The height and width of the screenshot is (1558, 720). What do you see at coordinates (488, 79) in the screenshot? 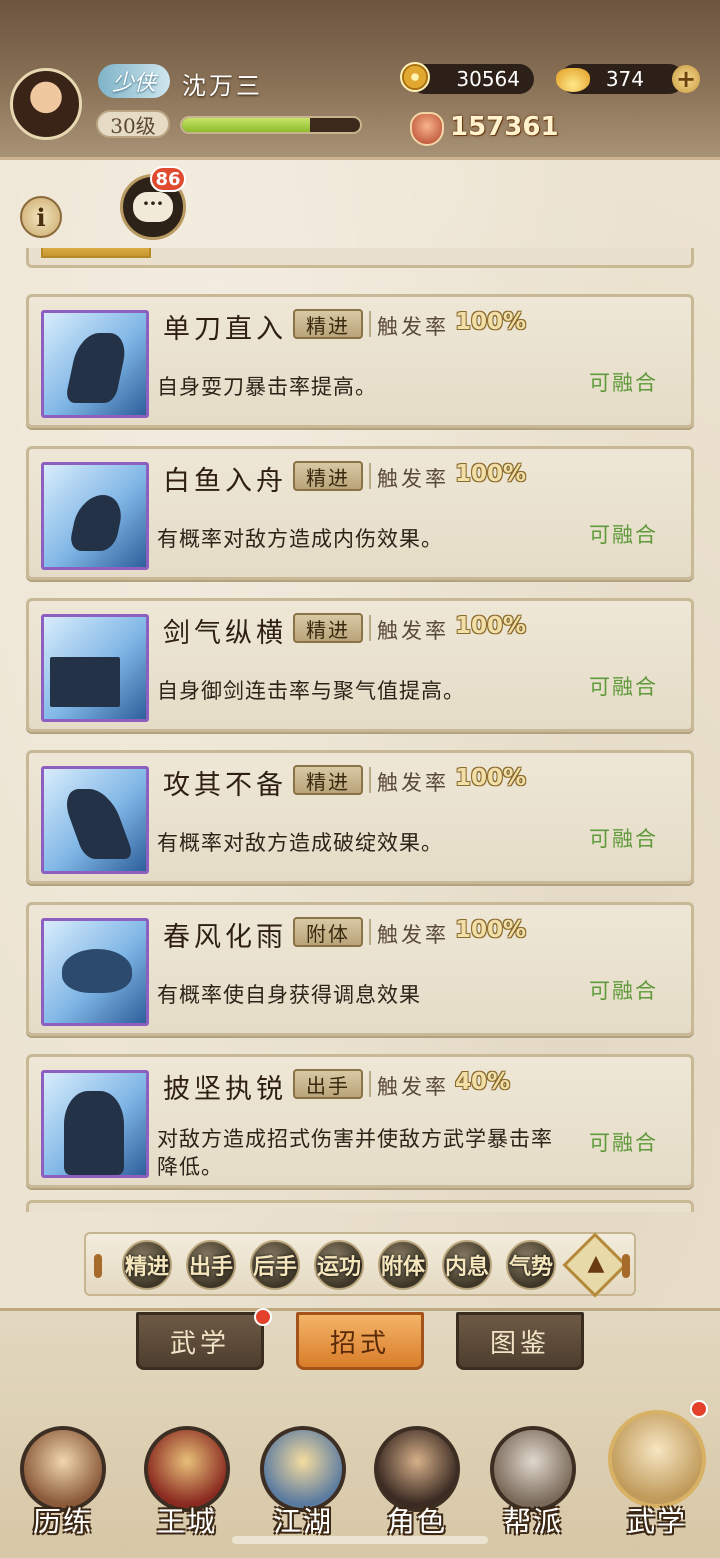
I see `coin-value: 30564` at bounding box center [488, 79].